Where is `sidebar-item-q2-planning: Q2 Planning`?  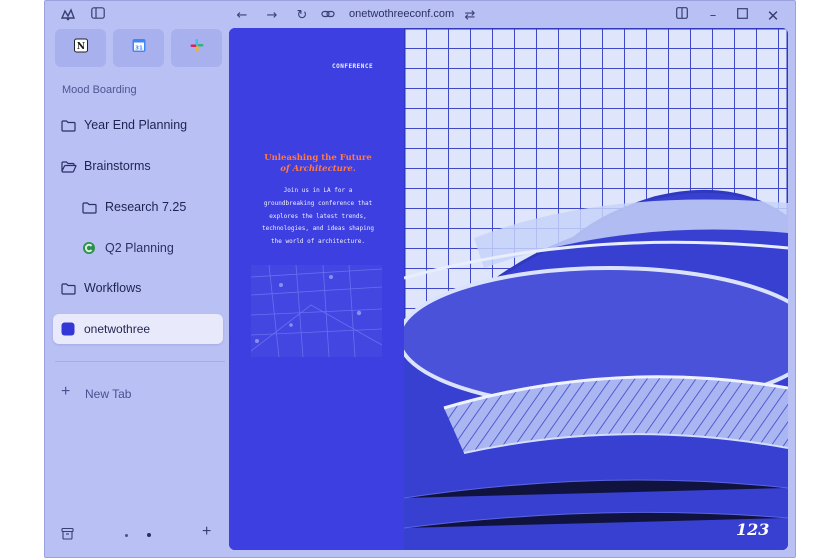 sidebar-item-q2-planning: Q2 Planning is located at coordinates (138, 249).